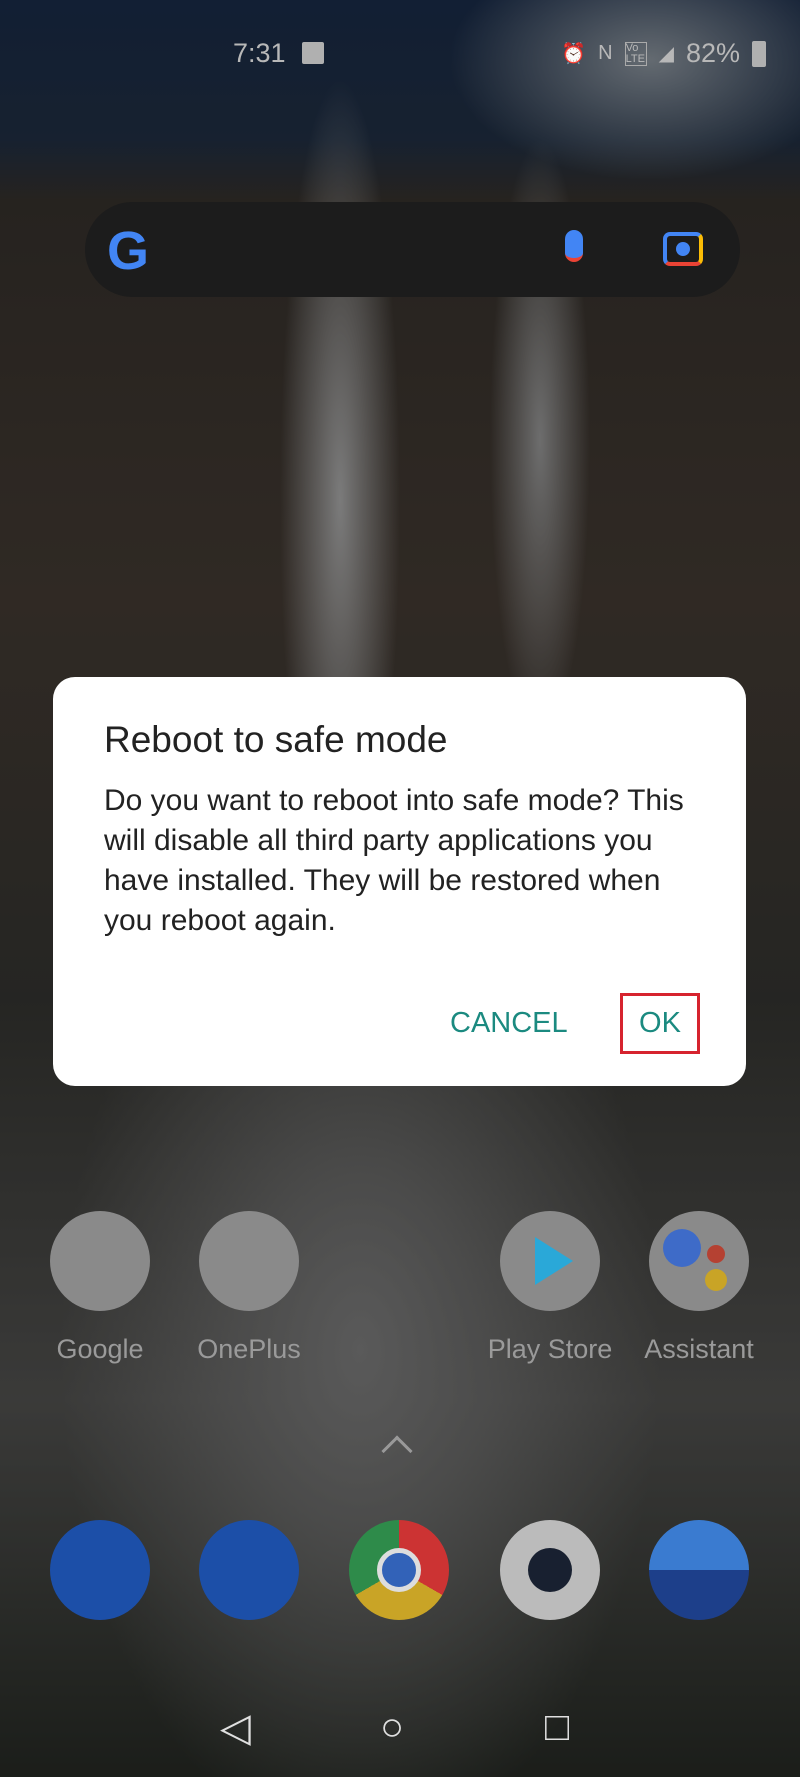 Image resolution: width=800 pixels, height=1777 pixels. I want to click on battery-percent: 82%, so click(712, 53).